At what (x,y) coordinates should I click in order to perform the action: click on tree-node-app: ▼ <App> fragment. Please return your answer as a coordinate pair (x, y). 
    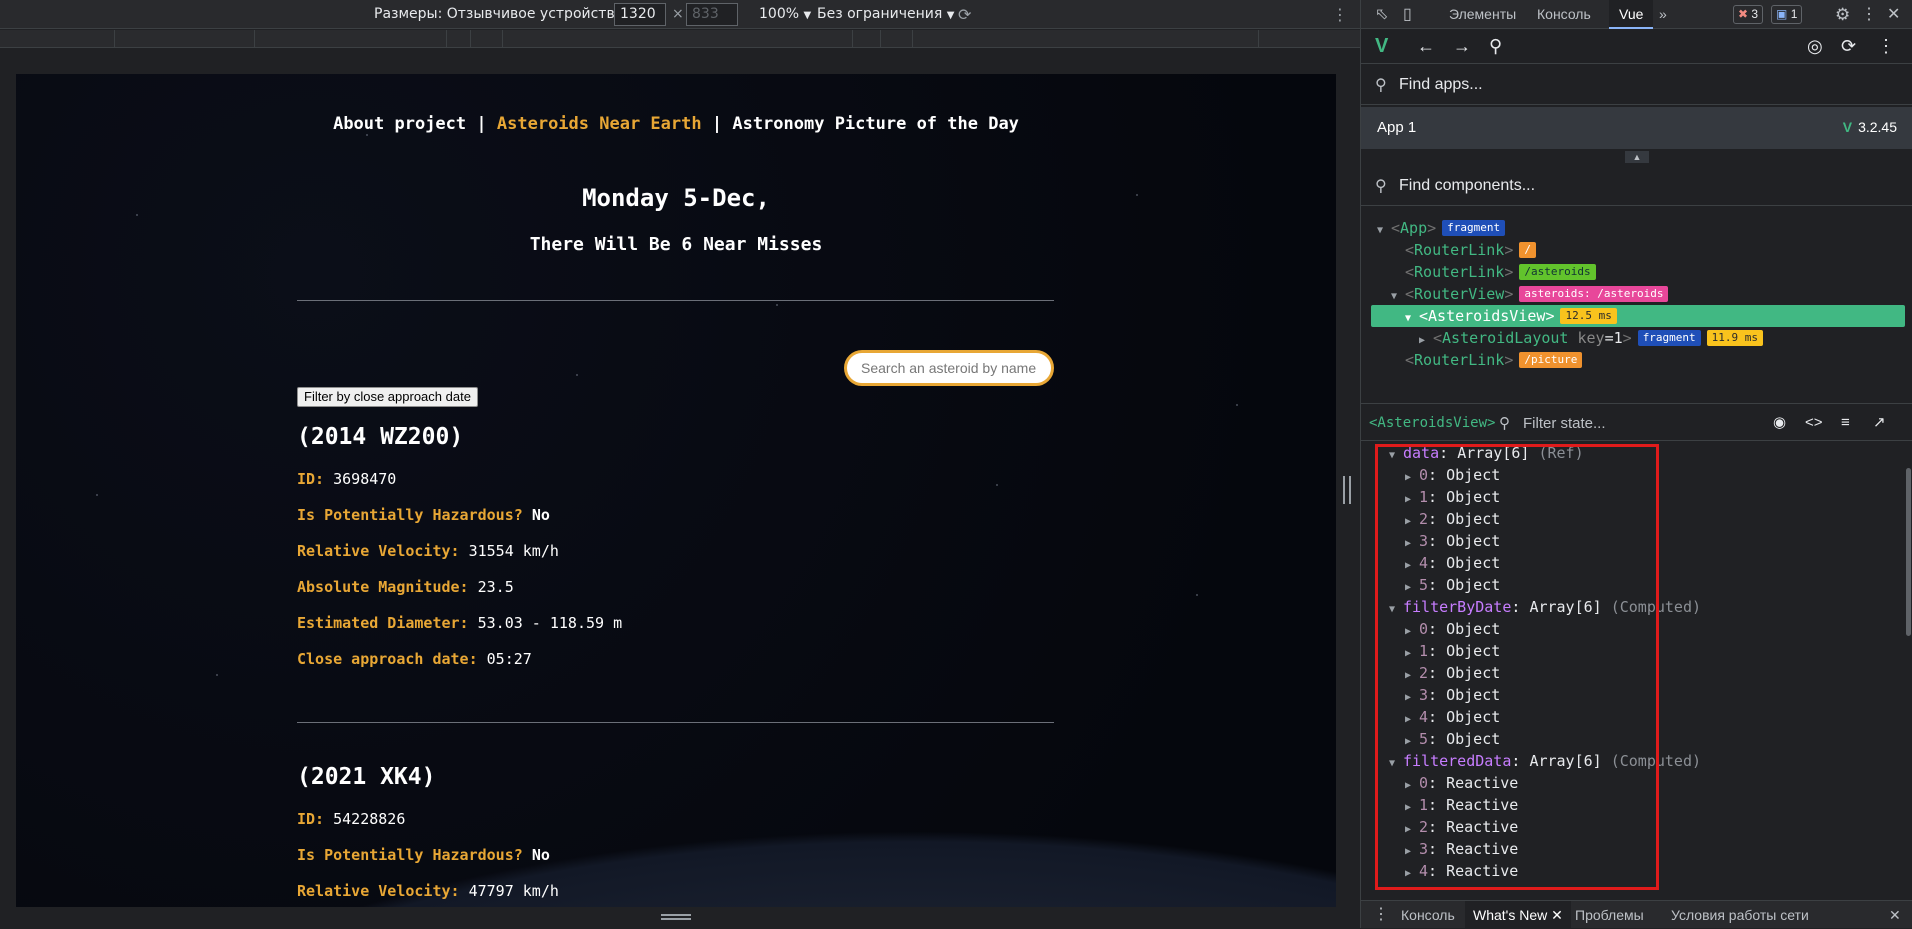
    Looking at the image, I should click on (1441, 229).